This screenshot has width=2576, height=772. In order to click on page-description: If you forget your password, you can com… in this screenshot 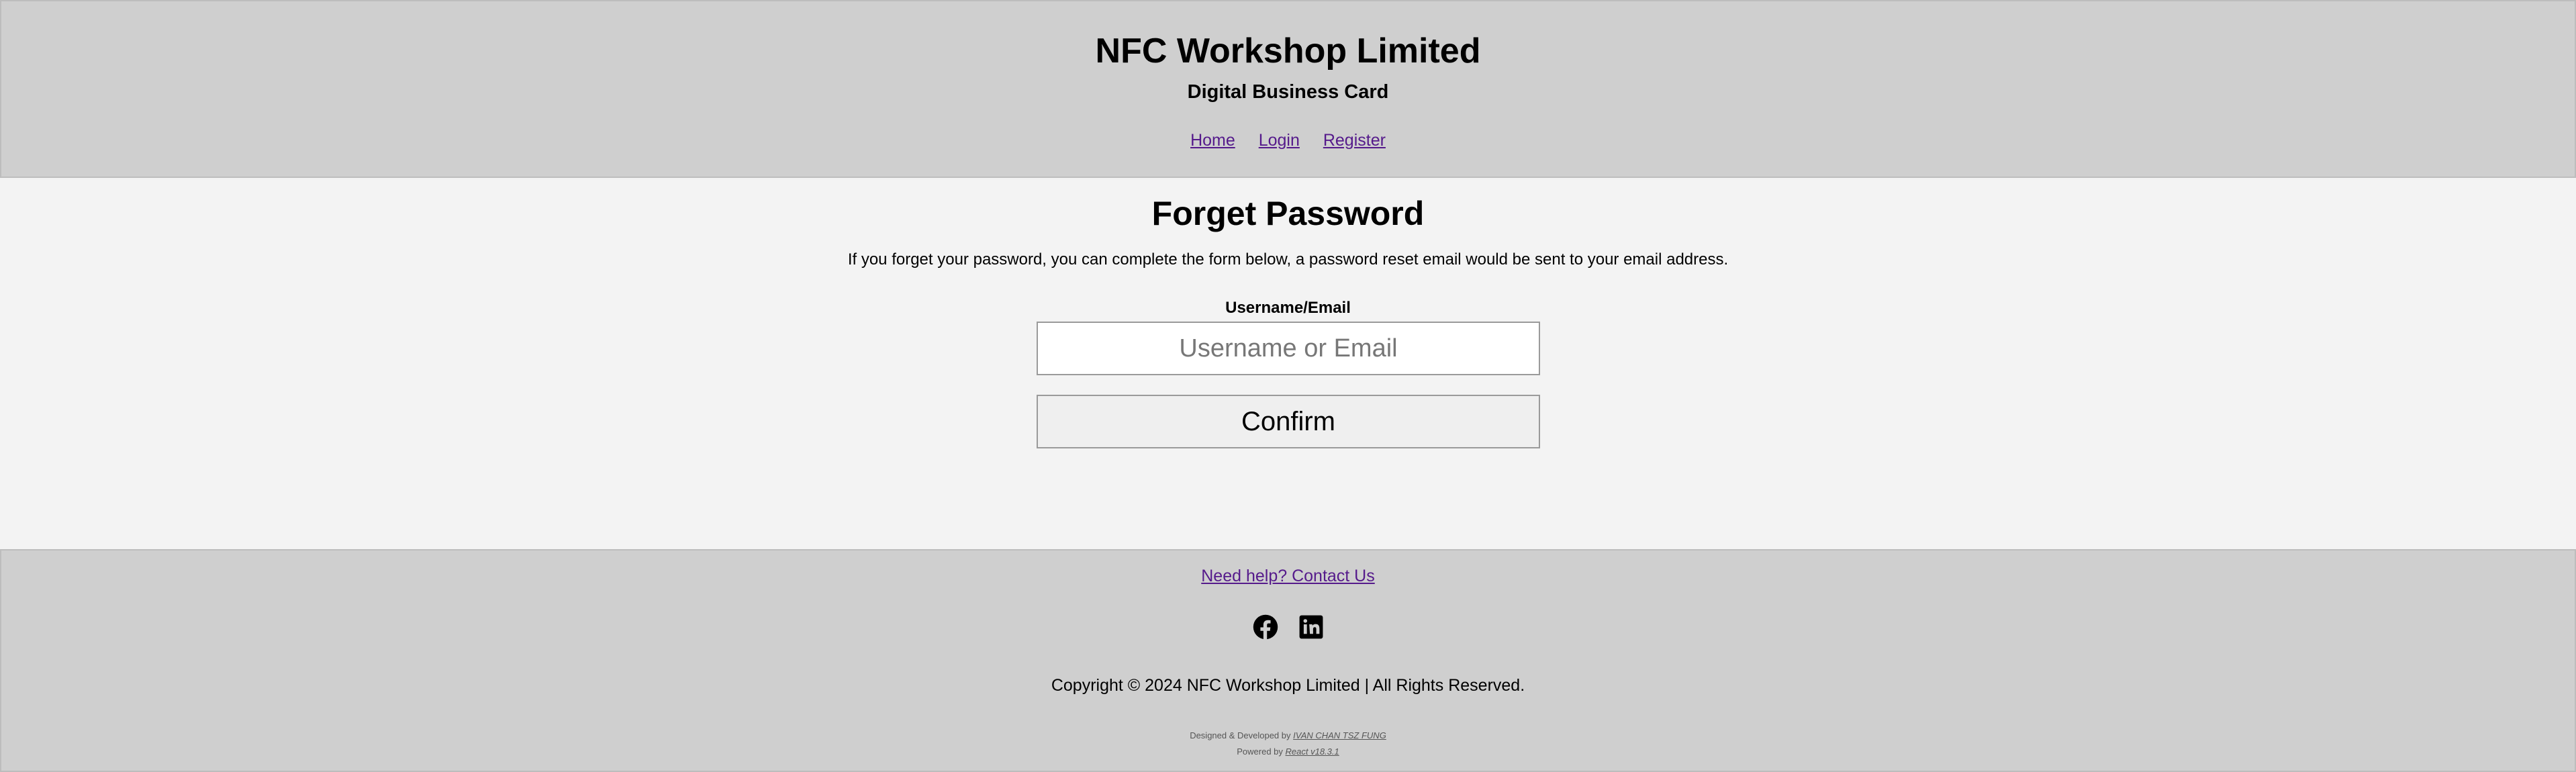, I will do `click(1288, 259)`.